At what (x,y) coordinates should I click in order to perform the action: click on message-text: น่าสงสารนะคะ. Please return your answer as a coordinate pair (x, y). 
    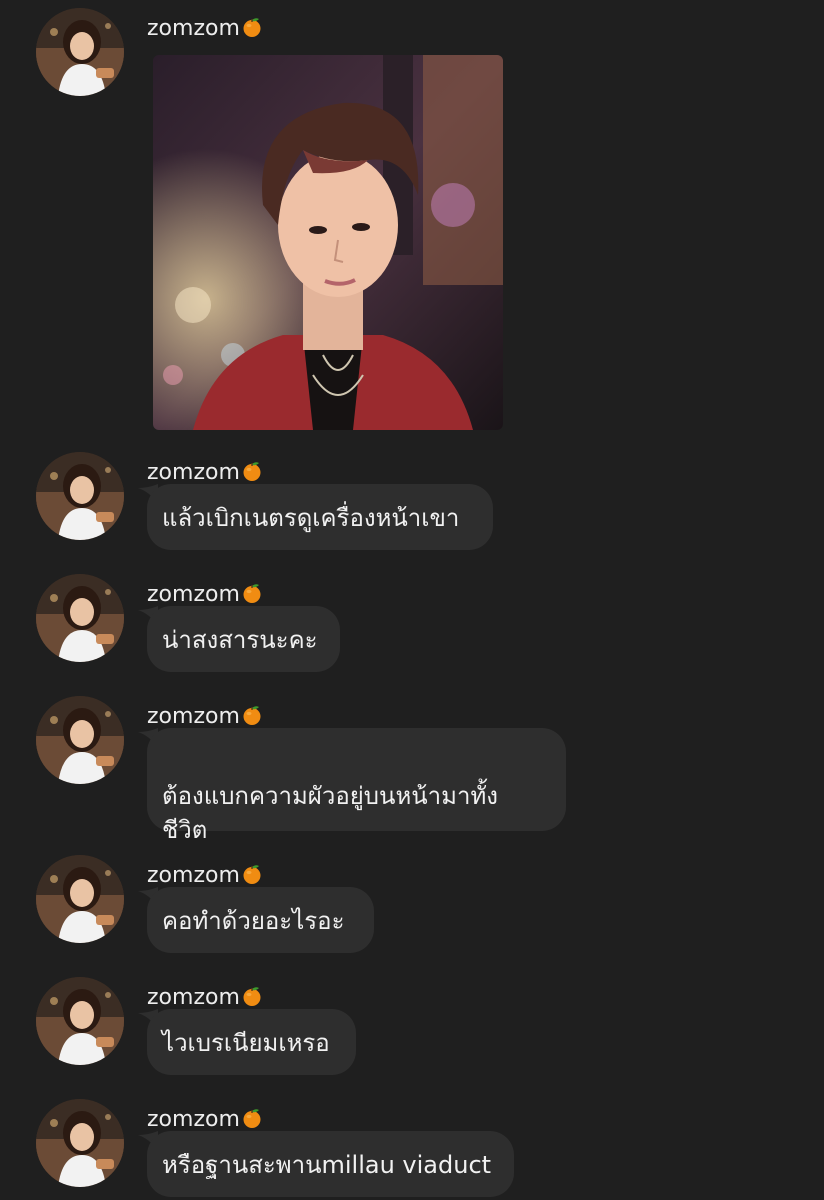
    Looking at the image, I should click on (240, 640).